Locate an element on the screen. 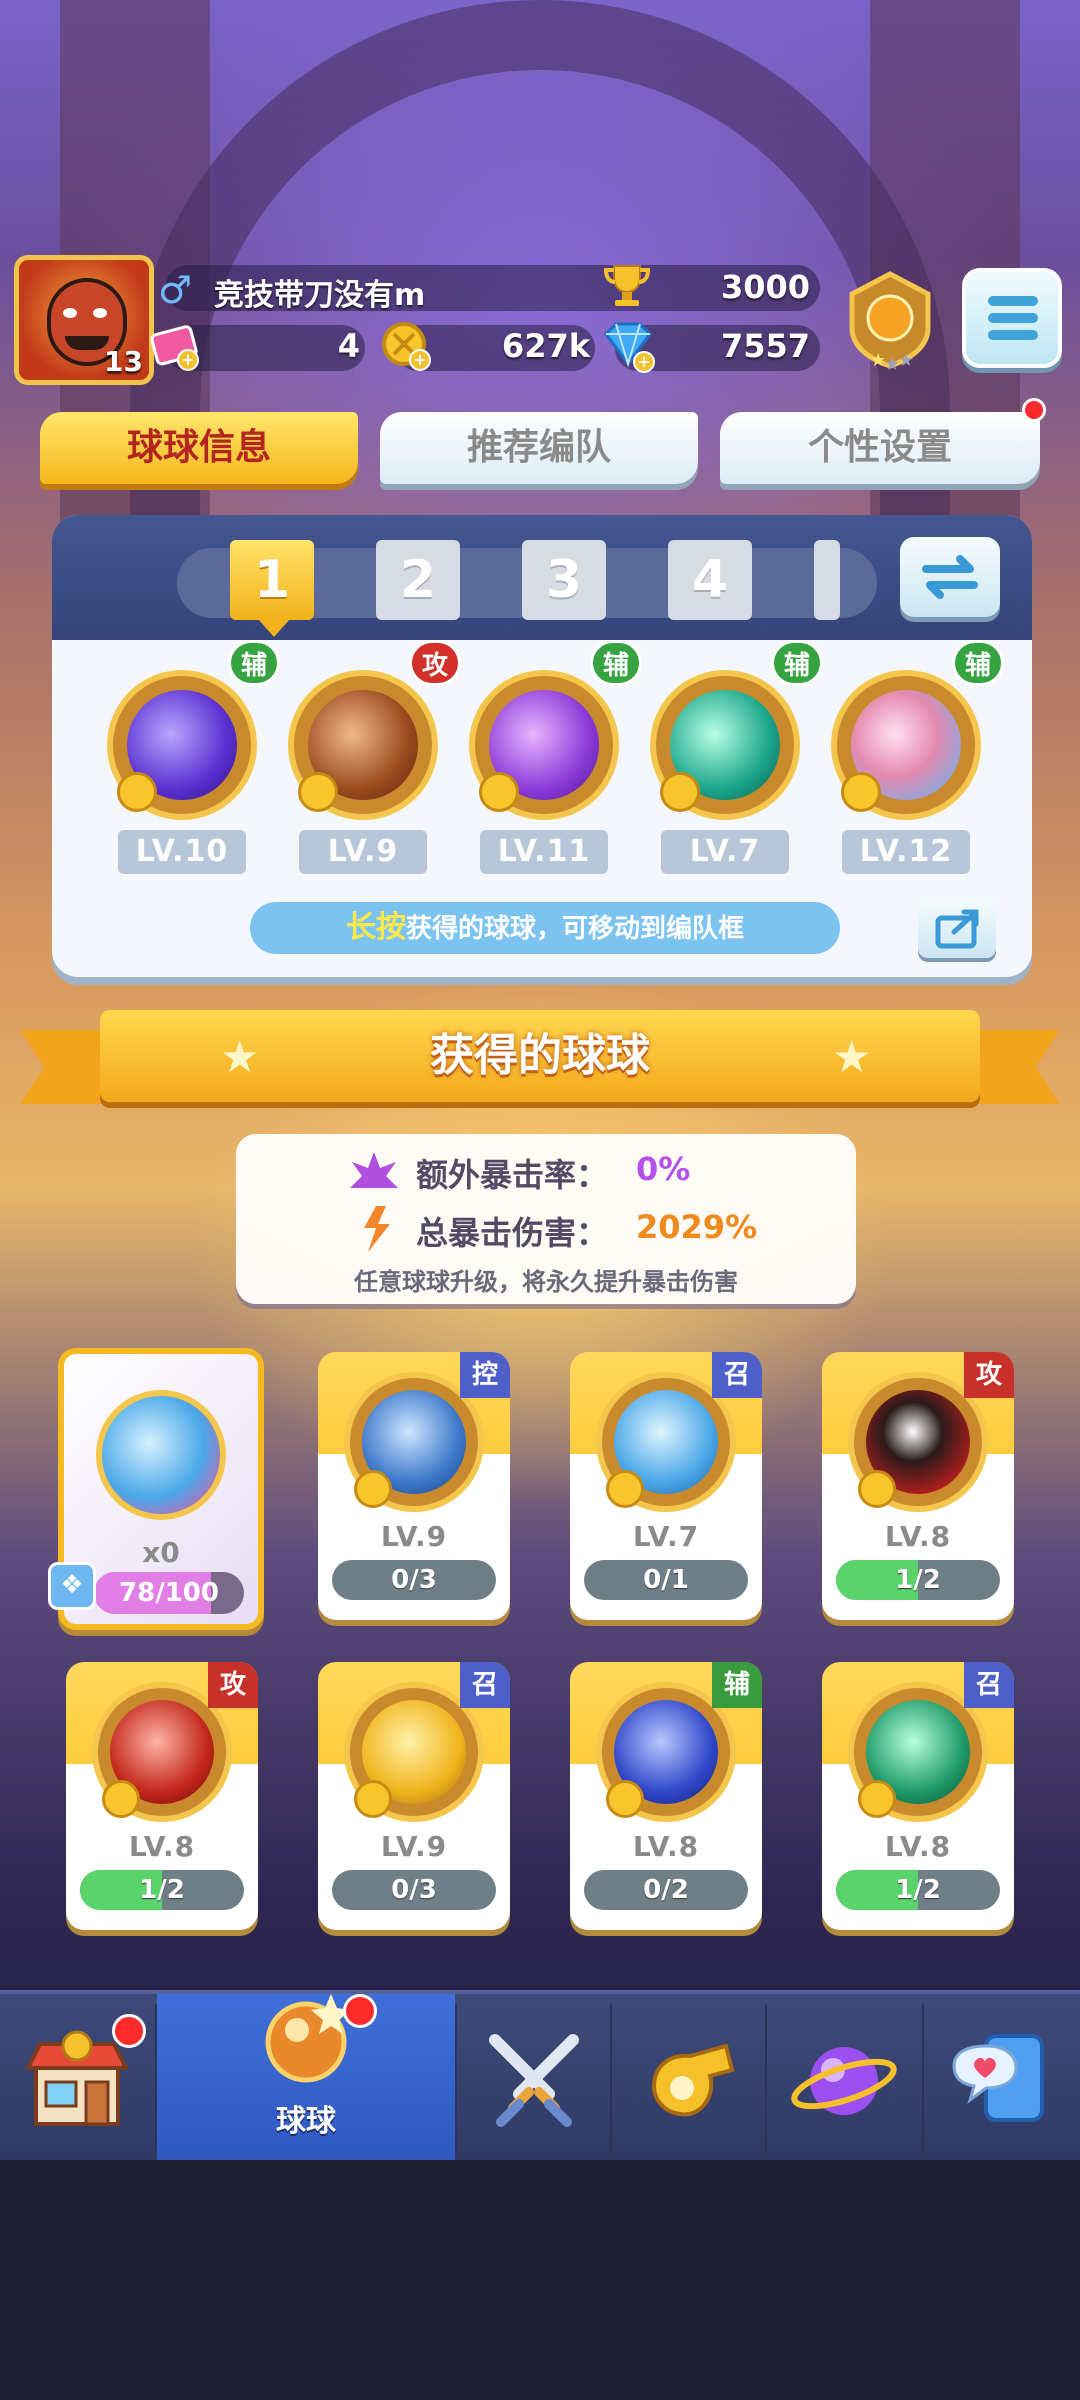 This screenshot has width=1080, height=2400. player-level: 13 is located at coordinates (123, 361).